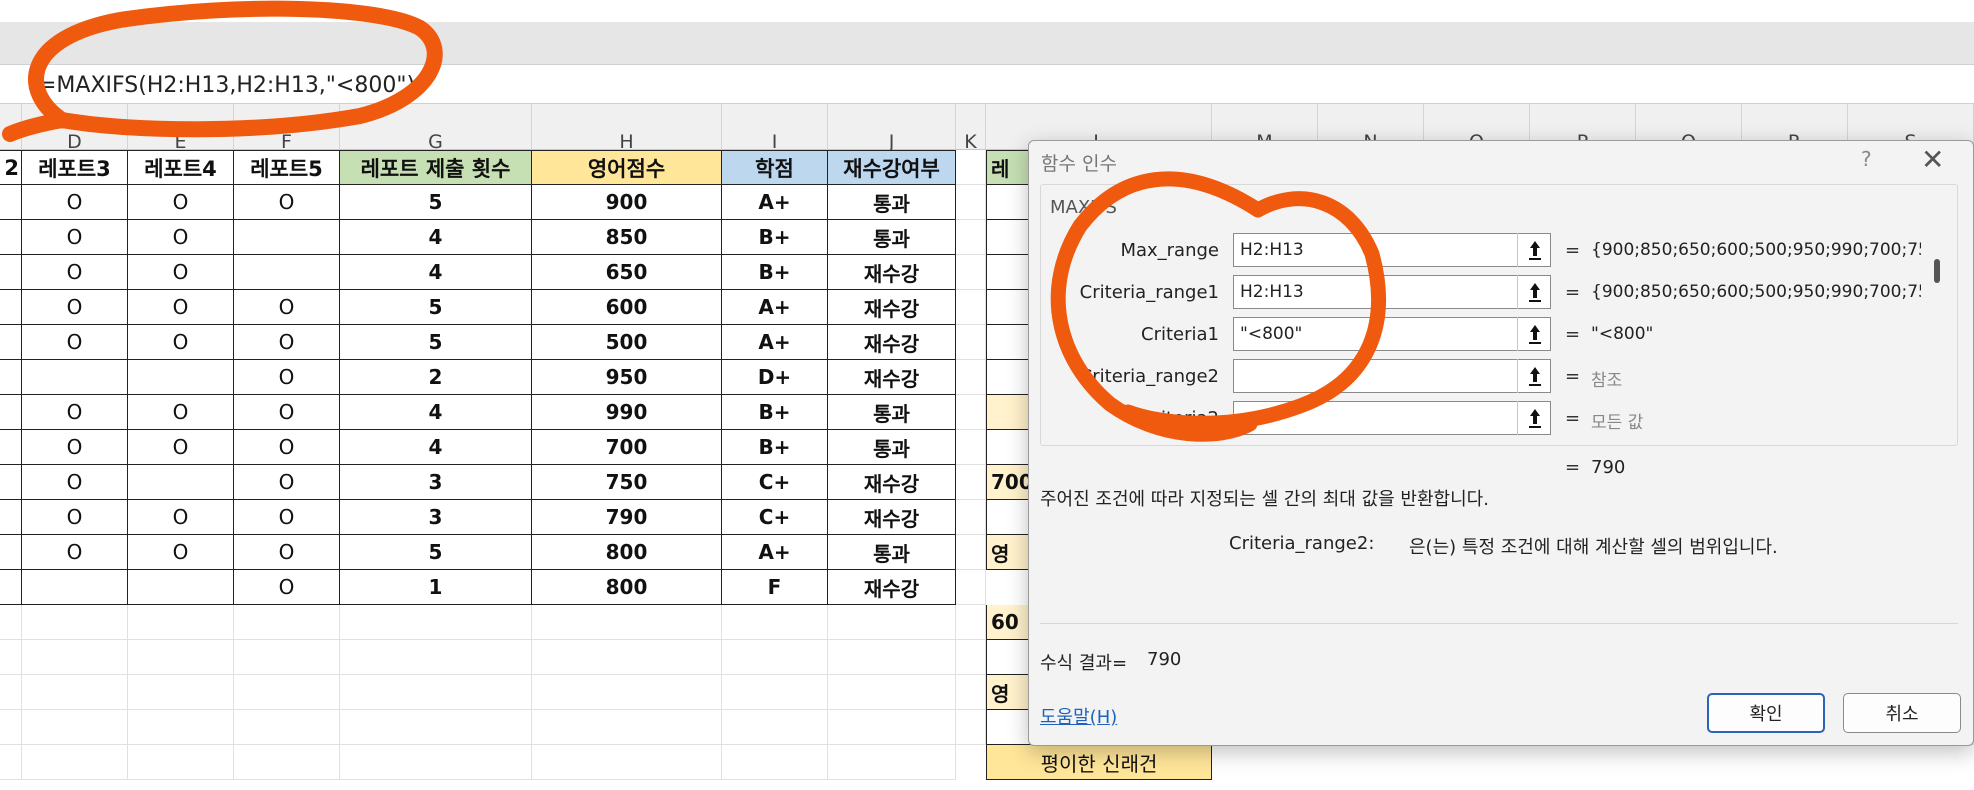 This screenshot has width=1974, height=790. What do you see at coordinates (75, 128) in the screenshot?
I see `column-header-d: D` at bounding box center [75, 128].